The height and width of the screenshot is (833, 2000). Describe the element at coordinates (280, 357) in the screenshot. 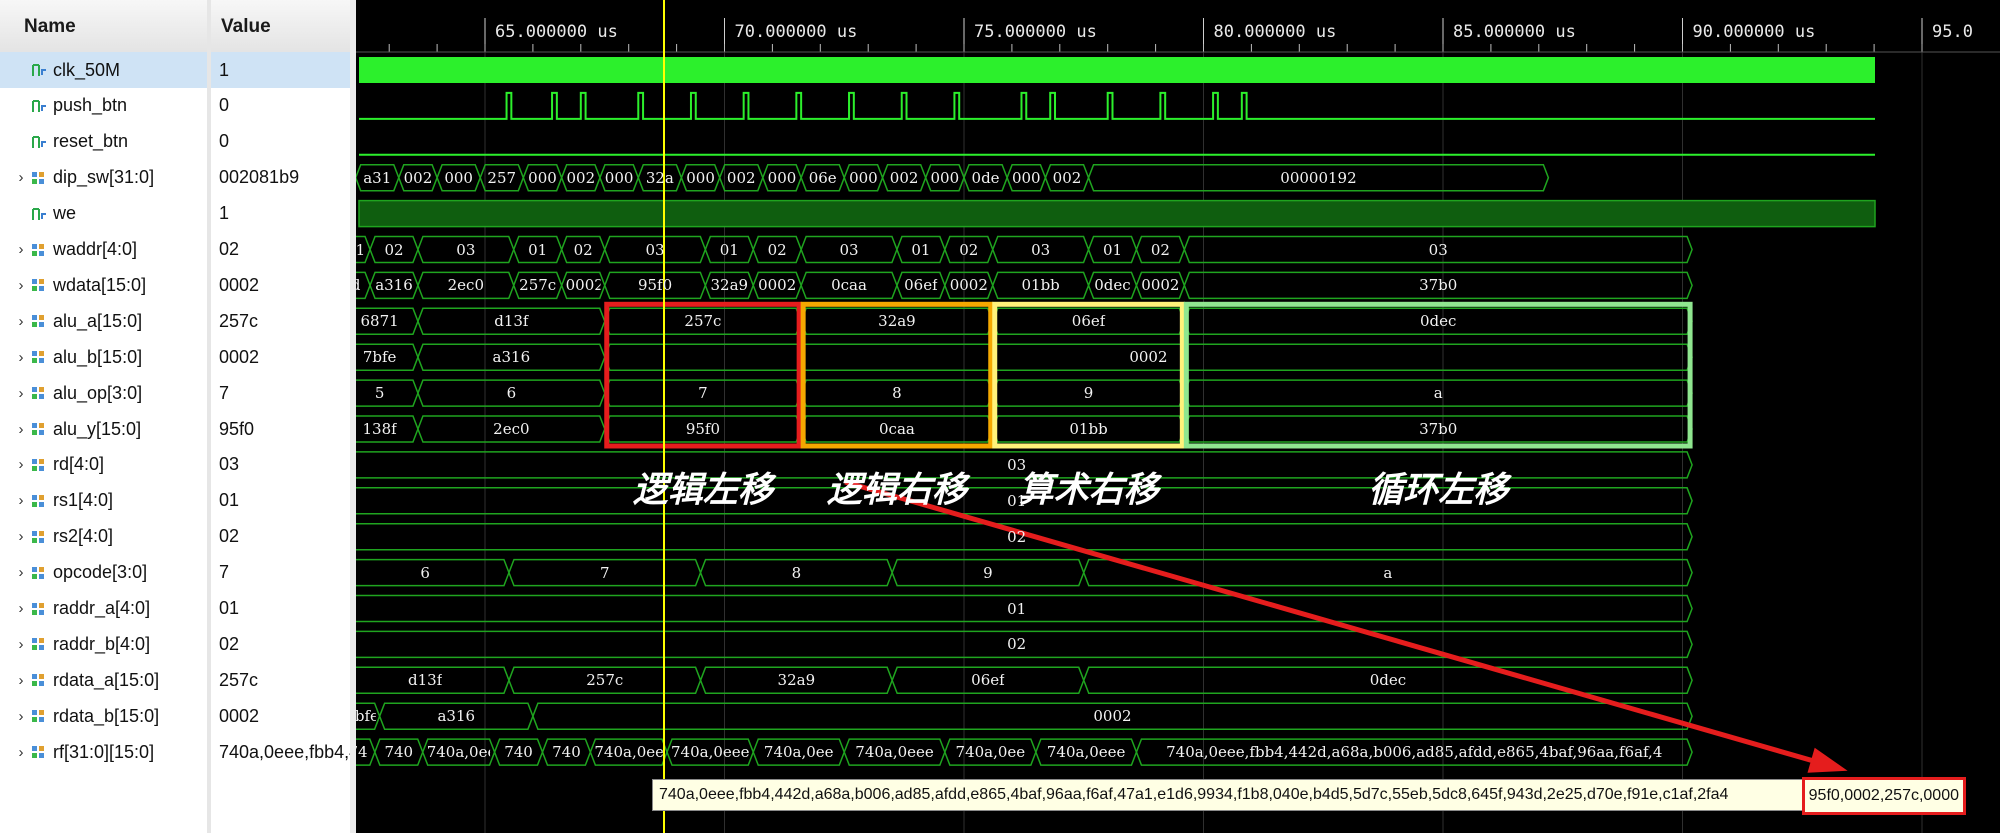

I see `signal-value-alu-b-15-0: 0002` at that location.